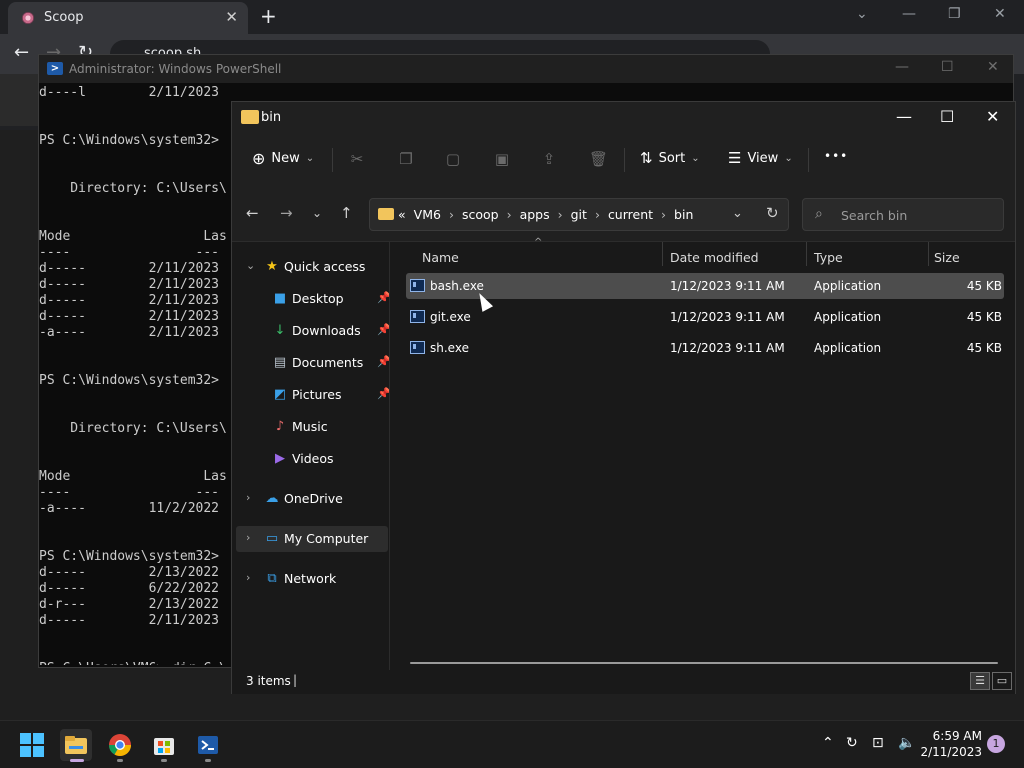 The width and height of the screenshot is (1024, 768). I want to click on ps-minimize-button: —, so click(902, 67).